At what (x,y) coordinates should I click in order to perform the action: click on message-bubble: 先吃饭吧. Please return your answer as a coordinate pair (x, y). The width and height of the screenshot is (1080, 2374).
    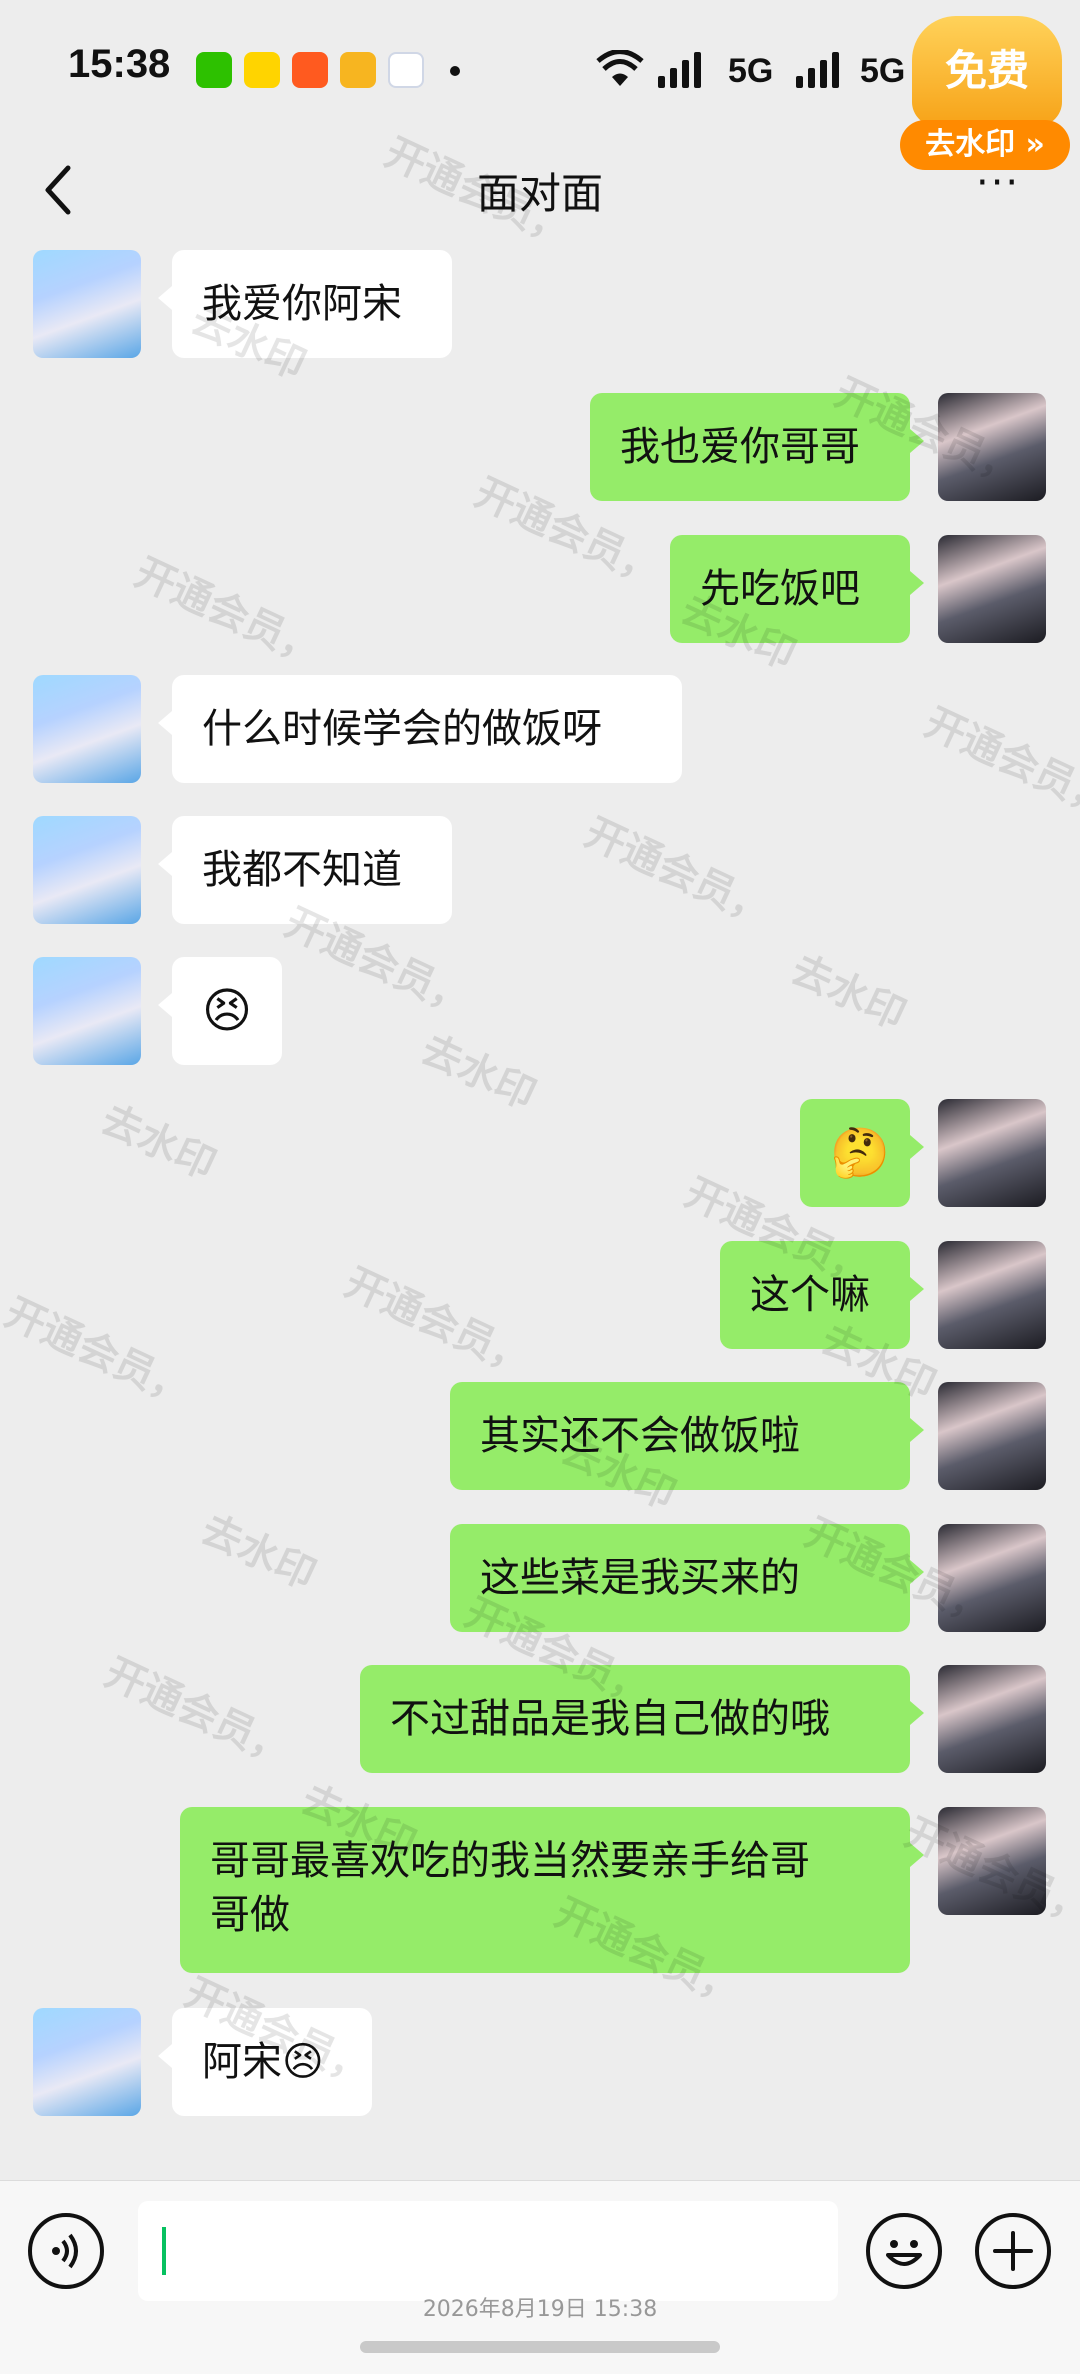
    Looking at the image, I should click on (797, 589).